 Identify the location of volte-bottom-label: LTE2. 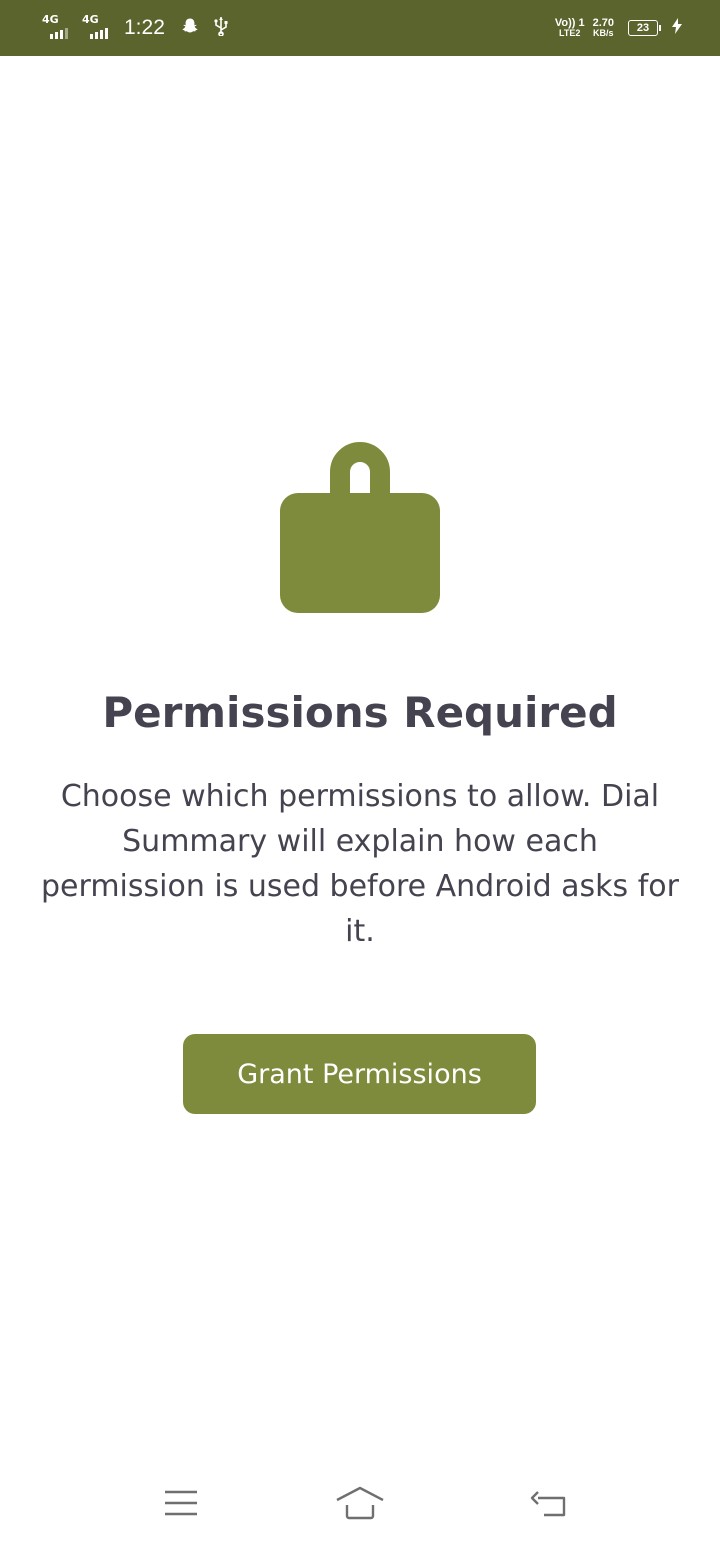
(570, 33).